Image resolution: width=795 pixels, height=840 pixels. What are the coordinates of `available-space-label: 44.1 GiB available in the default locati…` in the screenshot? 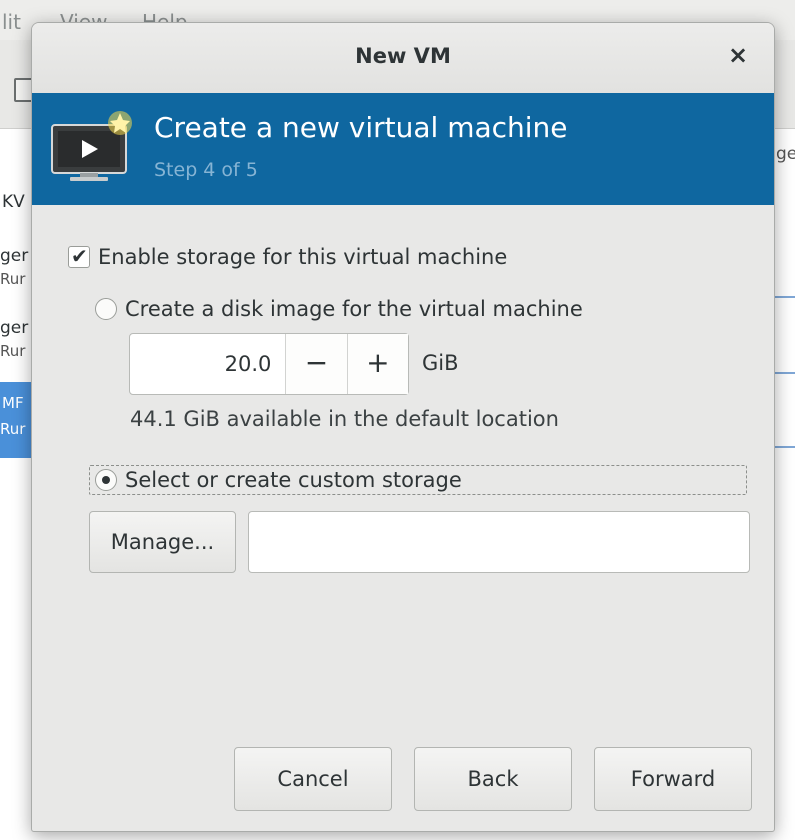 It's located at (344, 419).